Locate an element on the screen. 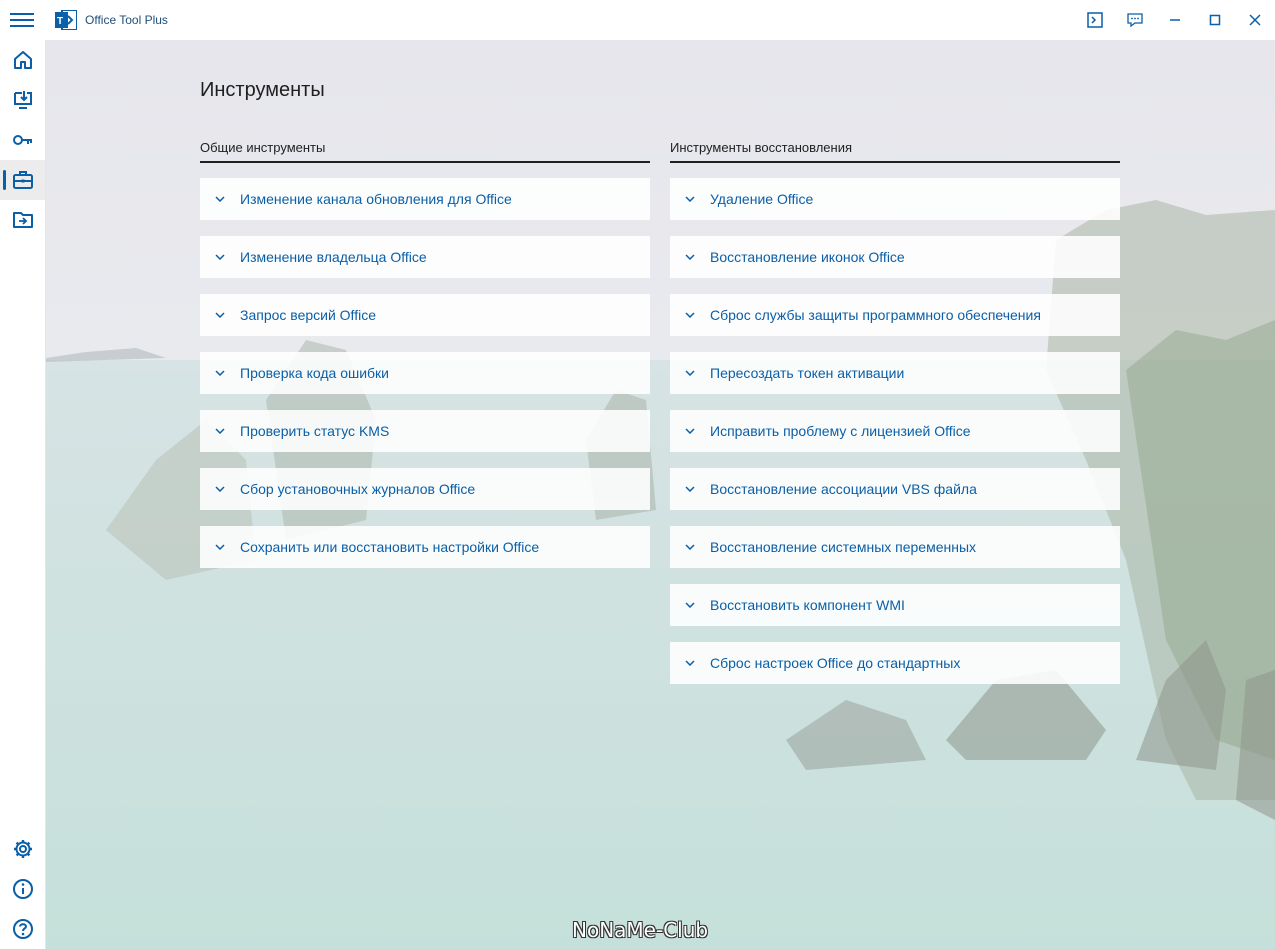 This screenshot has width=1275, height=949. expander-label: Сброс настроек Office до стандартных is located at coordinates (835, 663).